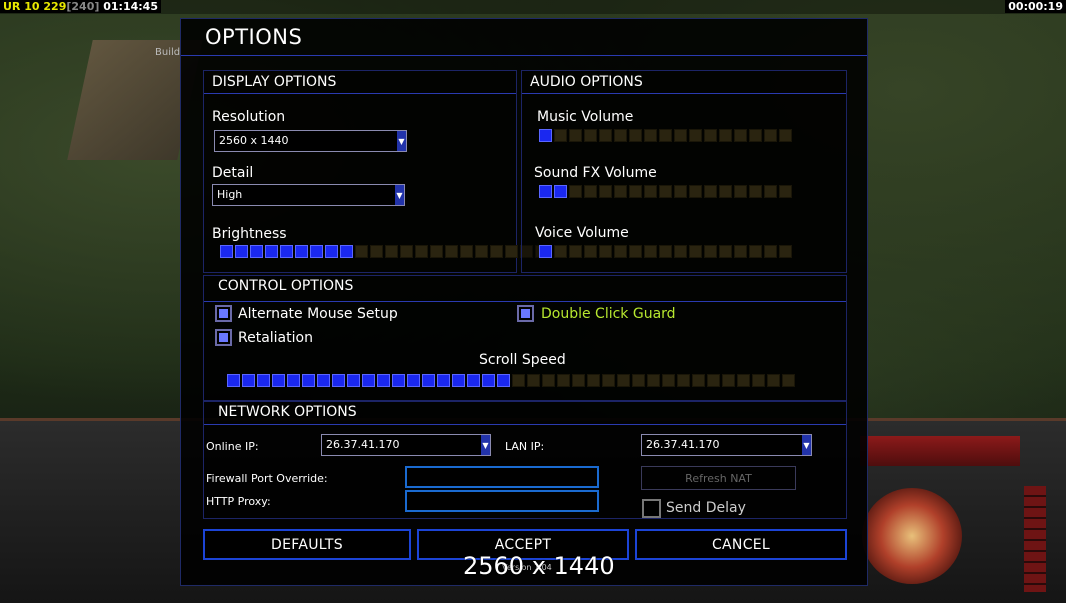  Describe the element at coordinates (651, 508) in the screenshot. I see `send-delay-checkbox` at that location.